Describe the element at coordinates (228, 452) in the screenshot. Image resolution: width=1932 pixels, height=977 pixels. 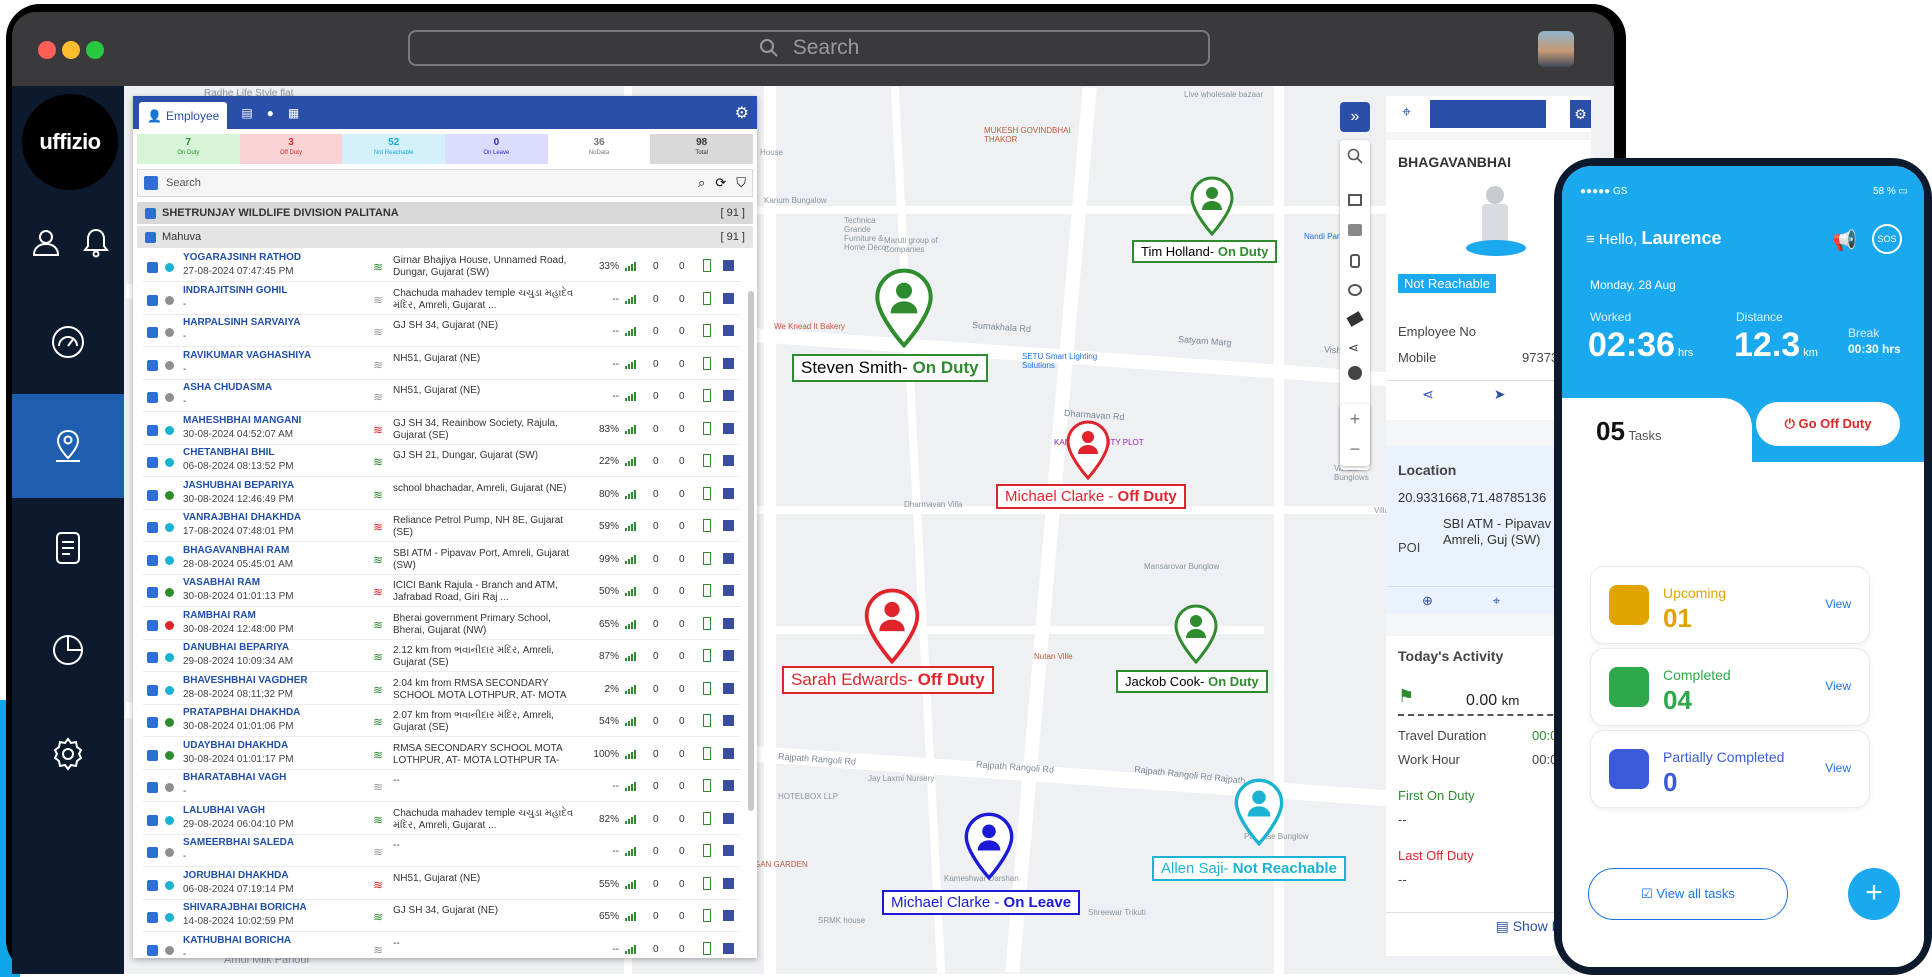
I see `employee-name: CHETANBHAI BHIL` at that location.